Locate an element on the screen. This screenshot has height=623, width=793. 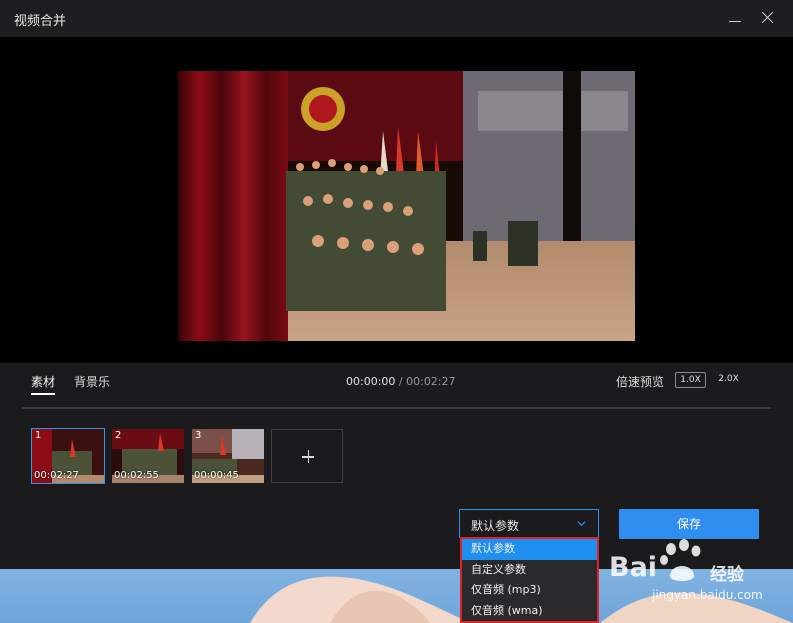
output-format-dropdown: 默认参数 自定义参数 仅音频 (mp3) 仅音频 (wma) is located at coordinates (529, 580).